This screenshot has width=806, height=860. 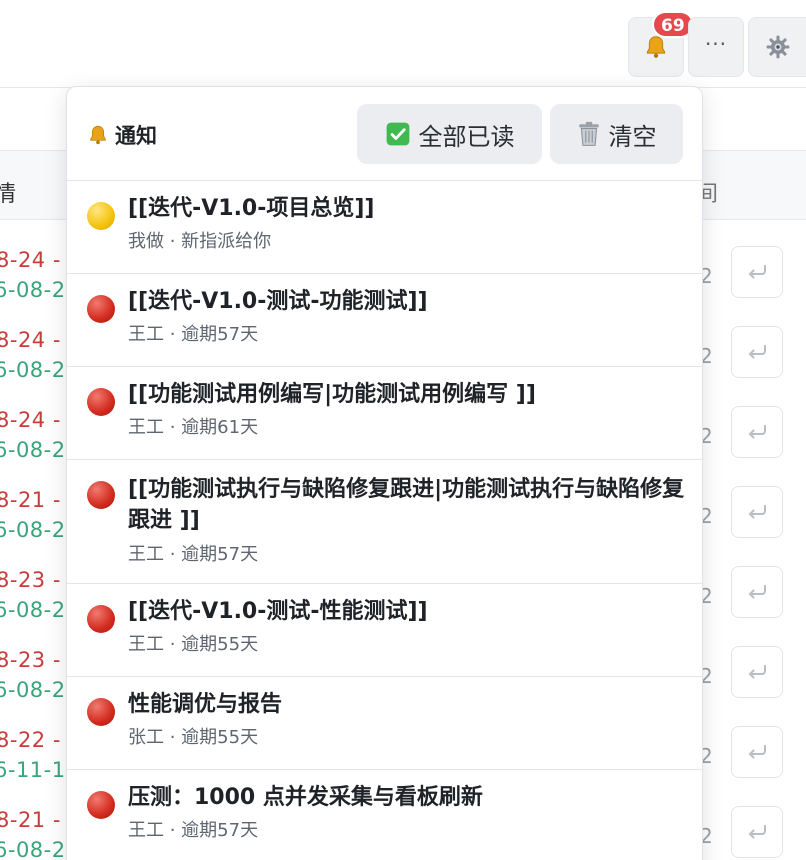 What do you see at coordinates (278, 611) in the screenshot?
I see `notification-title: [[迭代-V1.0-测试-性能测试]]` at bounding box center [278, 611].